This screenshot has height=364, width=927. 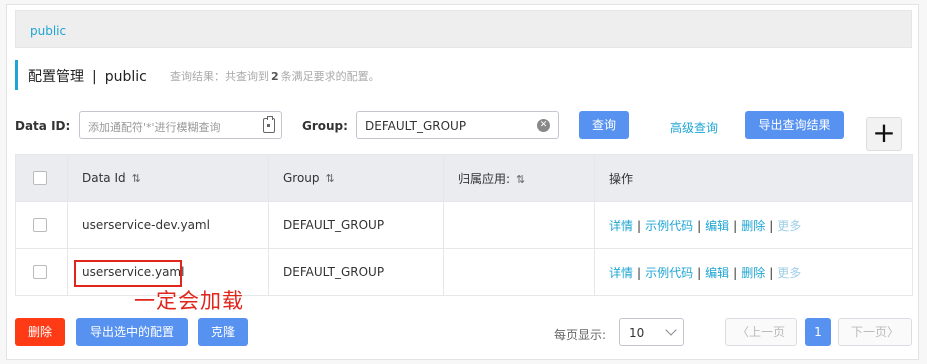 I want to click on col-app-label: 归属应用:, so click(x=484, y=178).